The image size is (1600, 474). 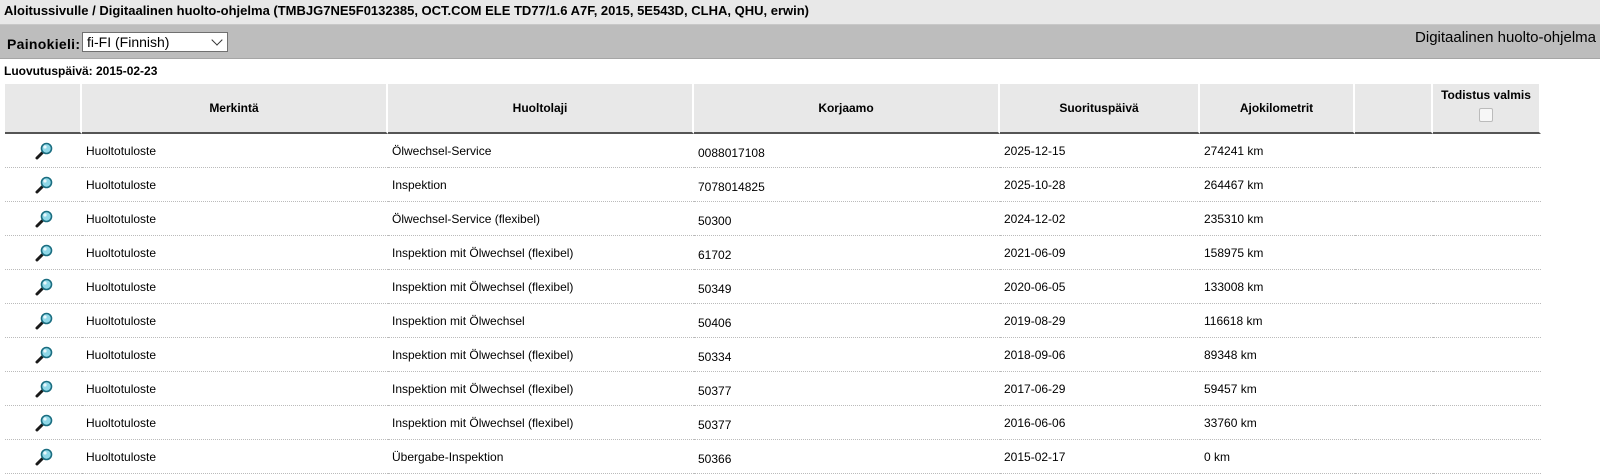 What do you see at coordinates (541, 219) in the screenshot?
I see `cell-service-type: Ölwechsel-Service (flexibel)` at bounding box center [541, 219].